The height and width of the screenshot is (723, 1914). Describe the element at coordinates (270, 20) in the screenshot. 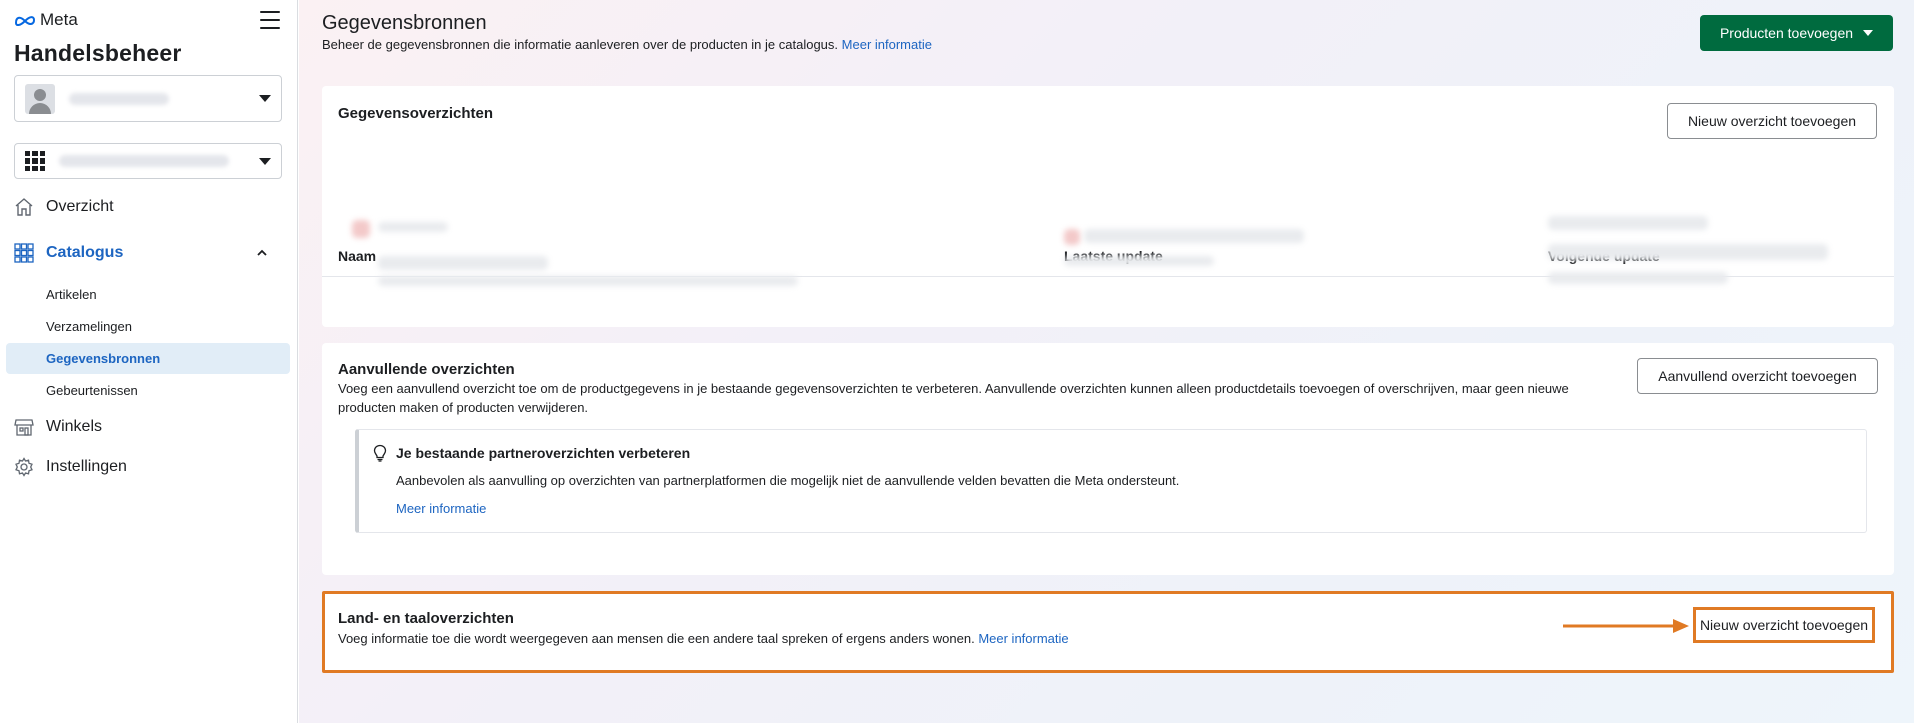

I see `menu-icon` at that location.